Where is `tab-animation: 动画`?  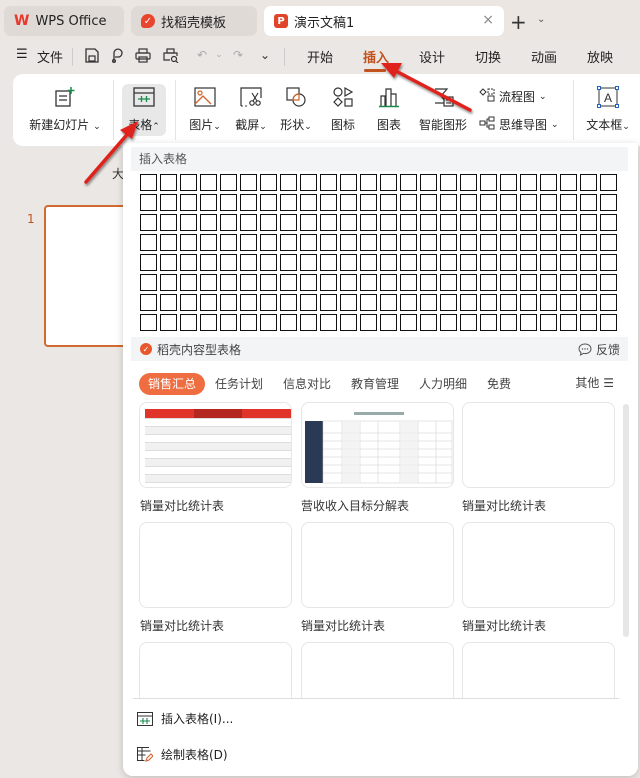
tab-animation: 动画 is located at coordinates (544, 56).